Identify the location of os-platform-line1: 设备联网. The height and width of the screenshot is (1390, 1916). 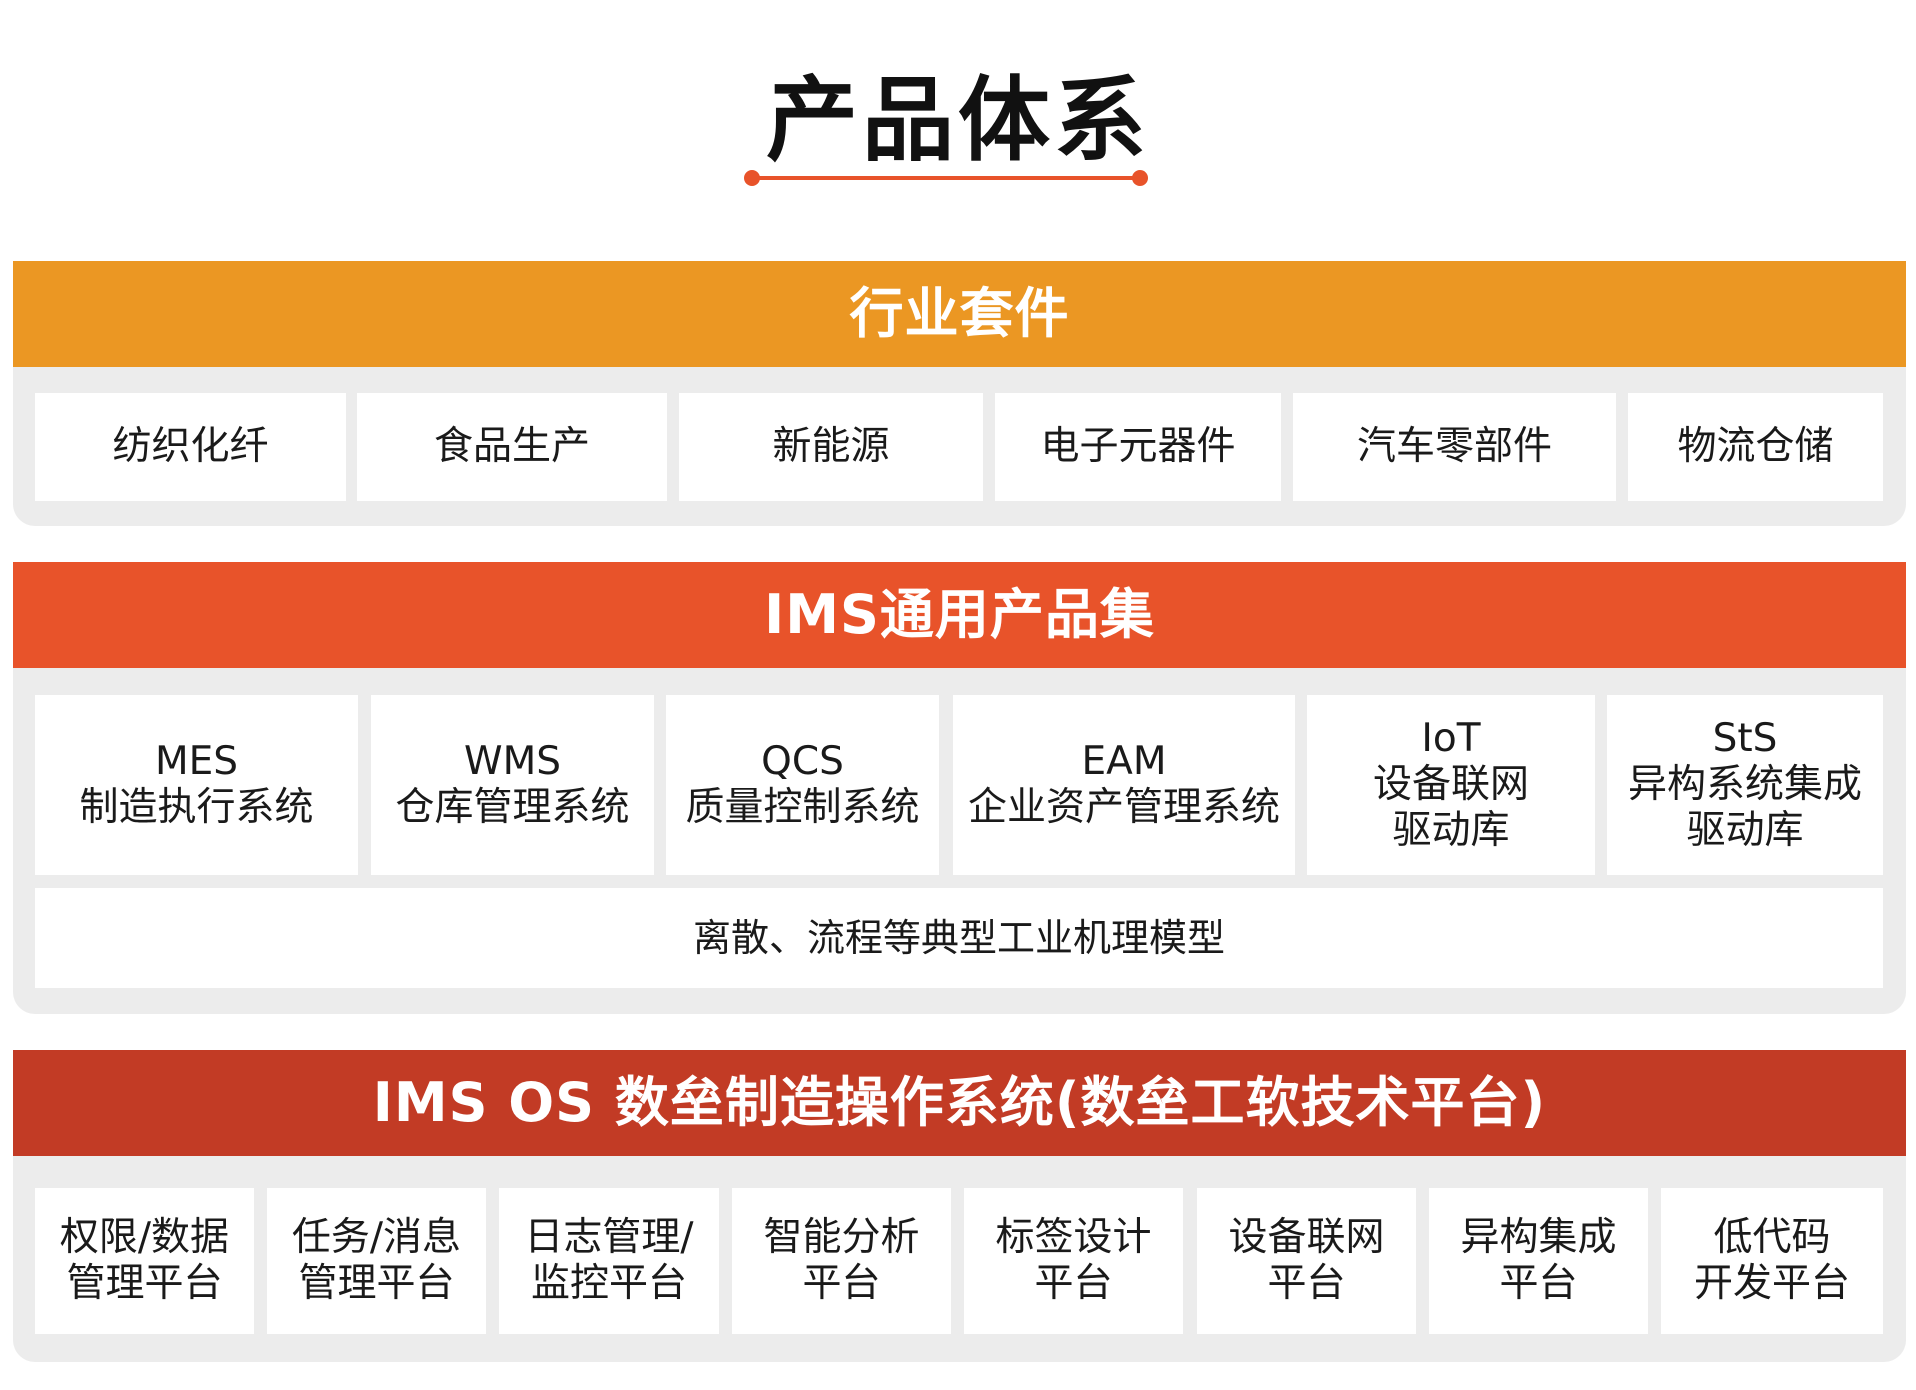
(1306, 1237).